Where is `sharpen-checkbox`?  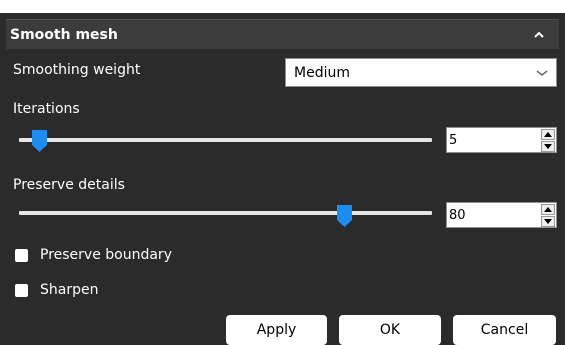
sharpen-checkbox is located at coordinates (21, 290).